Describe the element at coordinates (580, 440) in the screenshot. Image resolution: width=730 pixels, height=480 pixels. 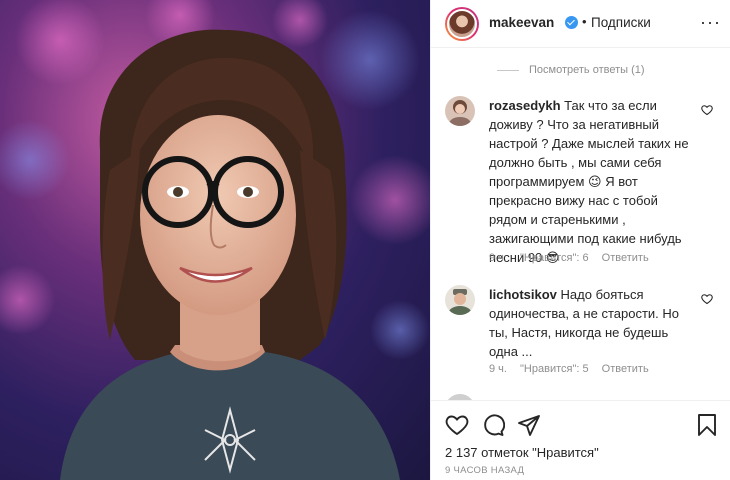
I see `post-actions: 2 137 отметок "Нравится" 9 ЧАСОВ НАЗАД` at that location.